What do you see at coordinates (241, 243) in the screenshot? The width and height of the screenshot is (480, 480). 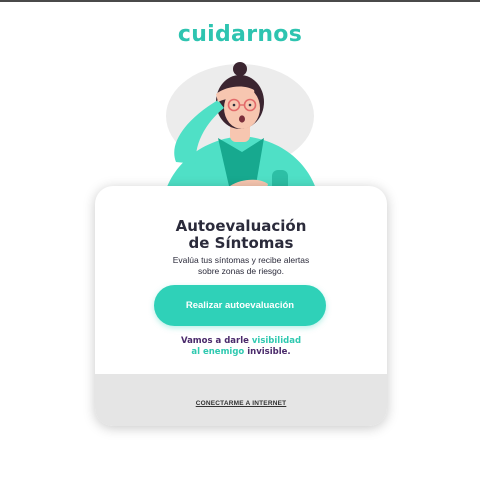 I see `card-title-line-2: de Síntomas` at bounding box center [241, 243].